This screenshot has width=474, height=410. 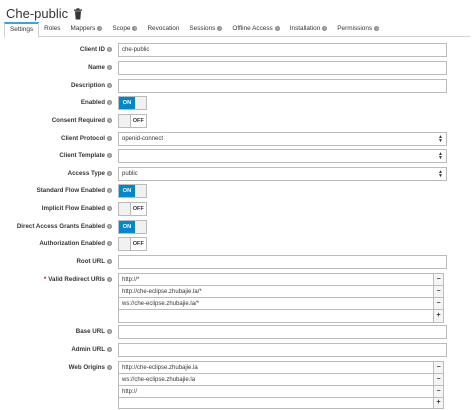 What do you see at coordinates (282, 68) in the screenshot?
I see `name-field` at bounding box center [282, 68].